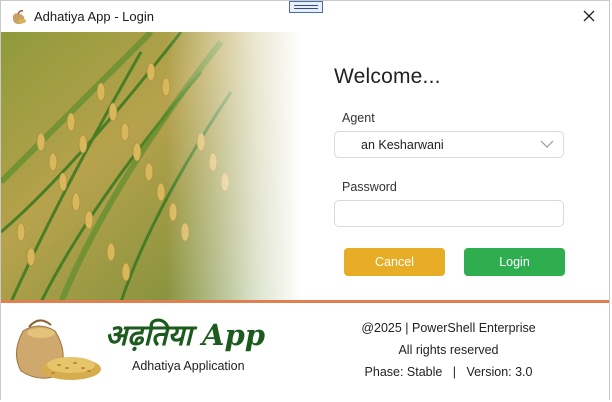 This screenshot has height=402, width=612. I want to click on version-text: Phase: Stable | Version: 3.0, so click(448, 372).